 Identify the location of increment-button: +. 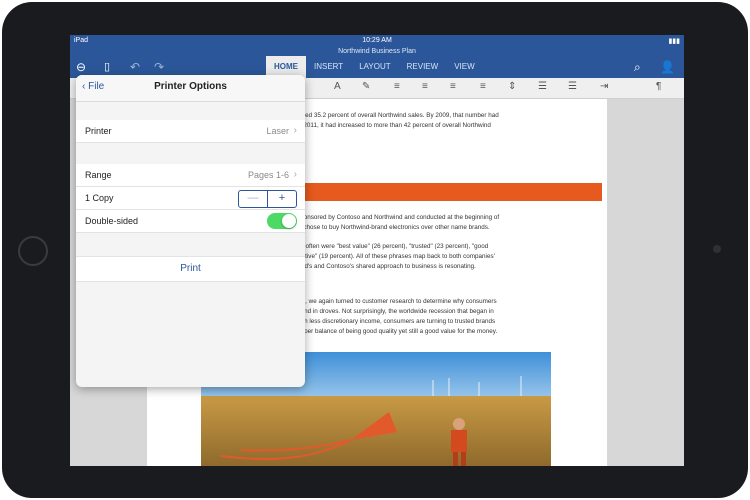
(282, 199).